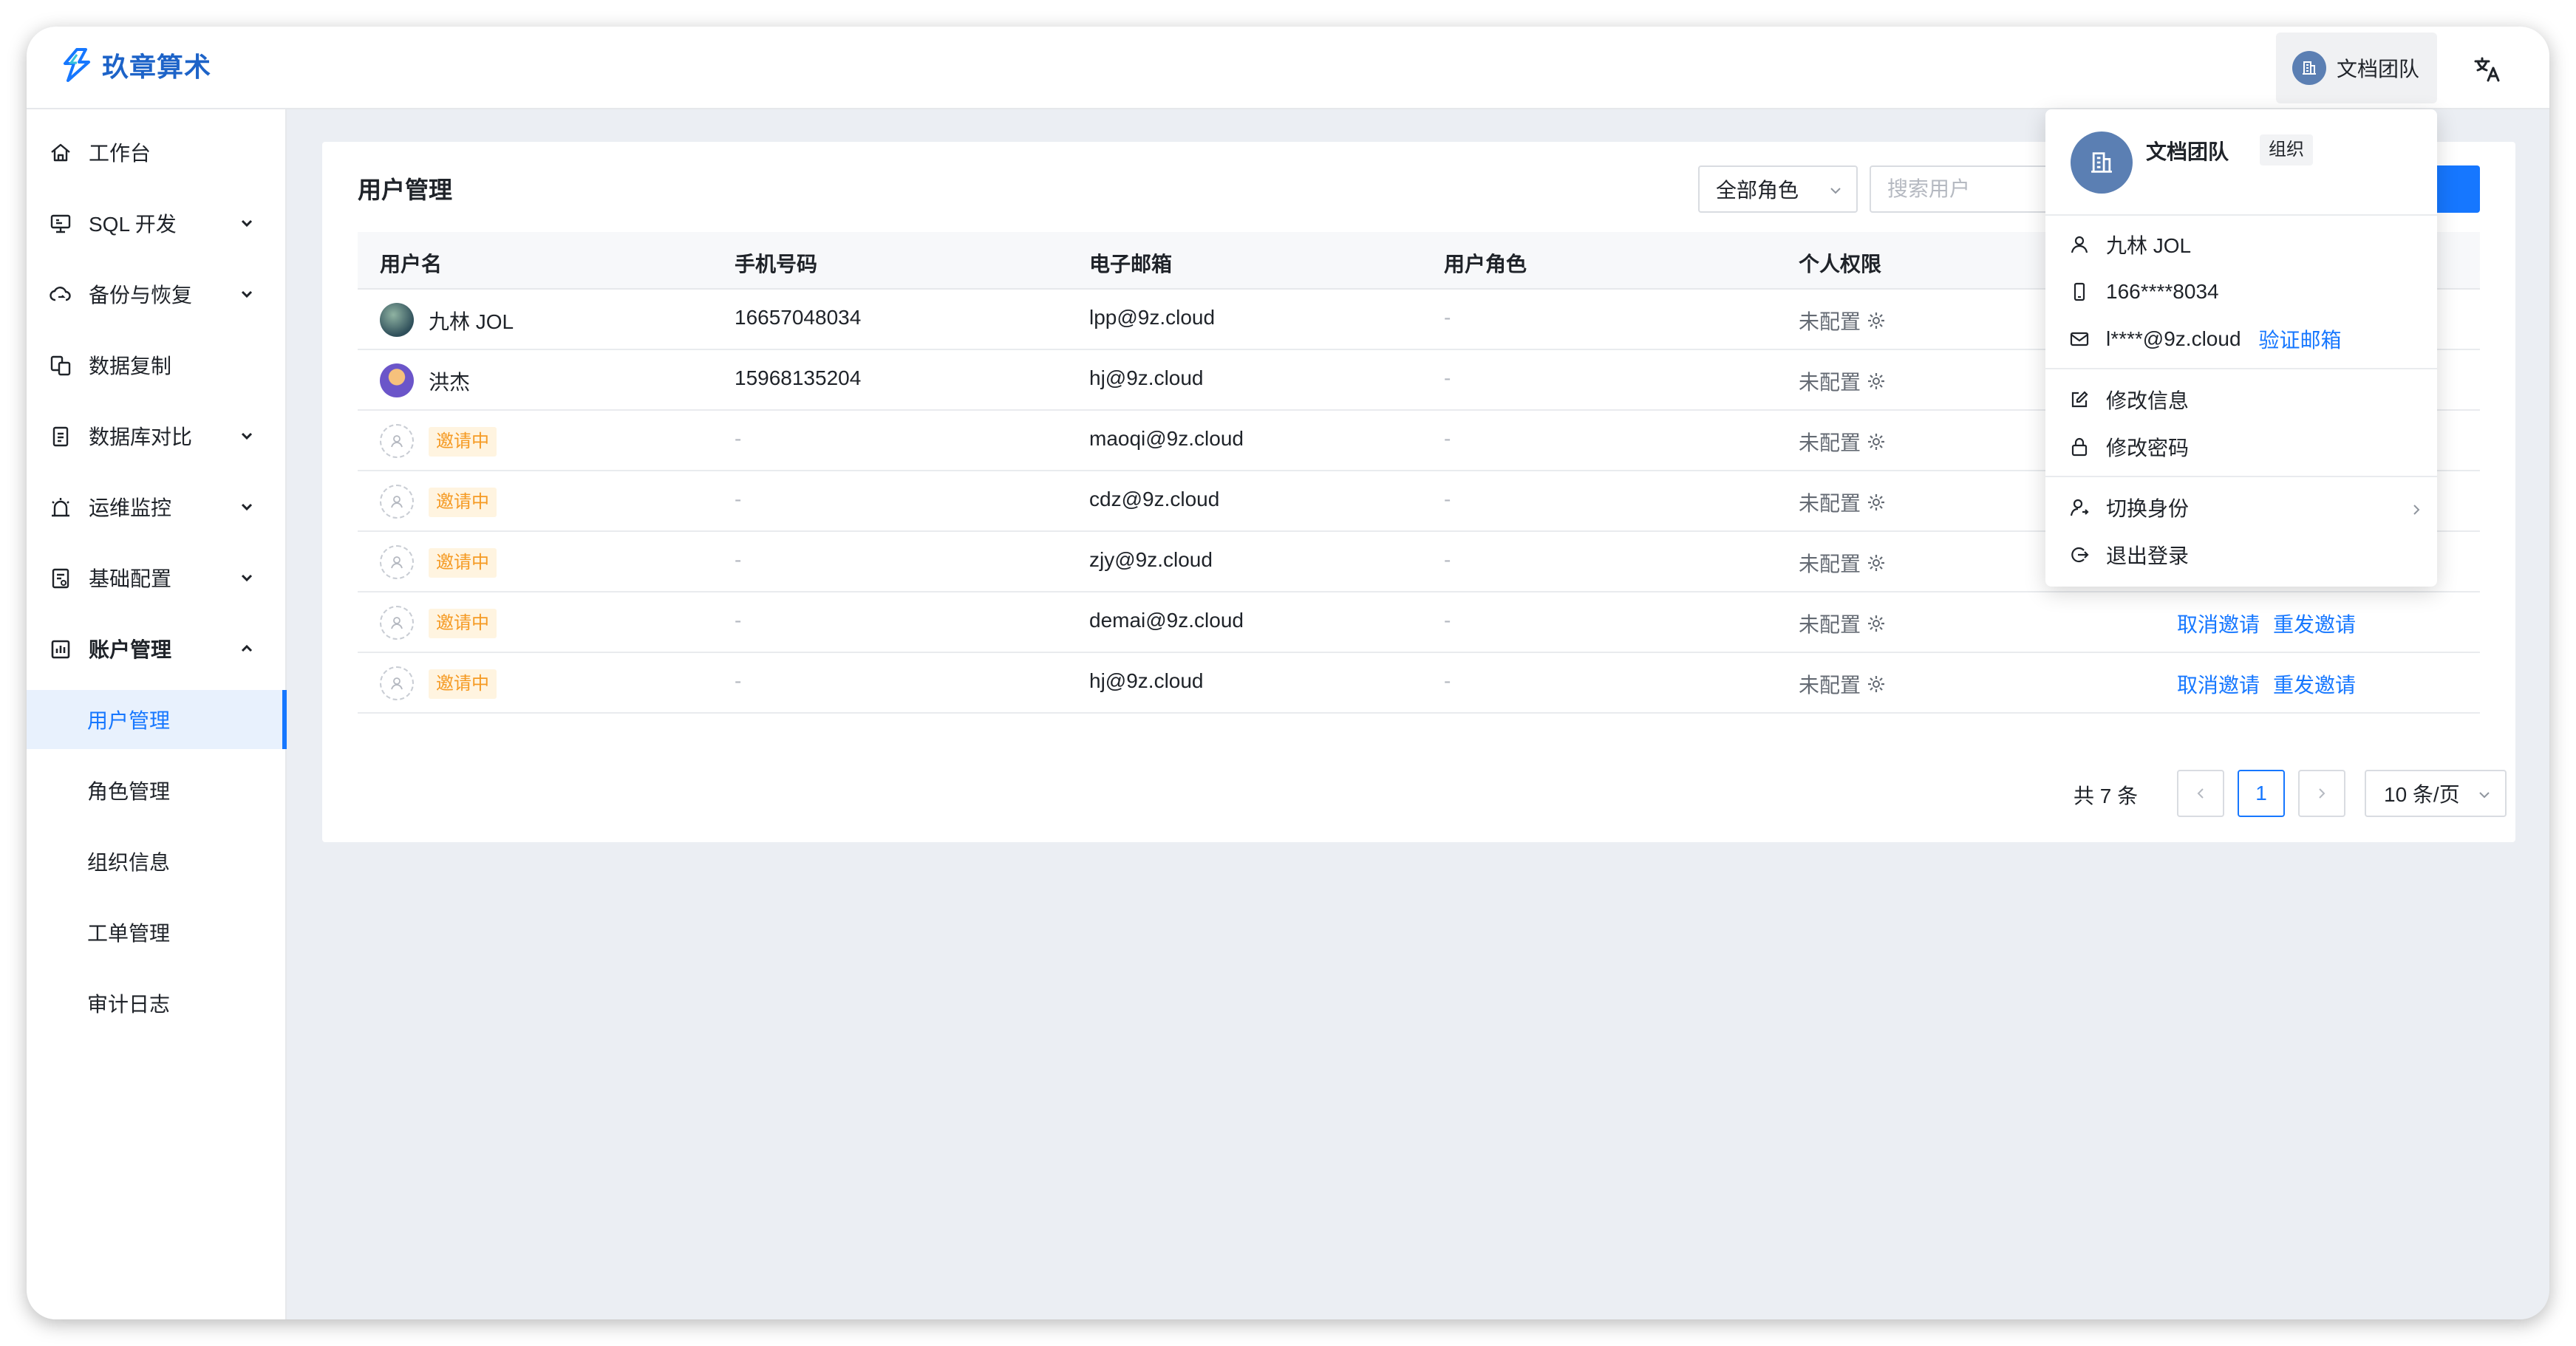  What do you see at coordinates (1419, 622) in the screenshot?
I see `table-row: 邀请中 - demai@9z.cloud - 未配置 取消邀请 重发邀请` at bounding box center [1419, 622].